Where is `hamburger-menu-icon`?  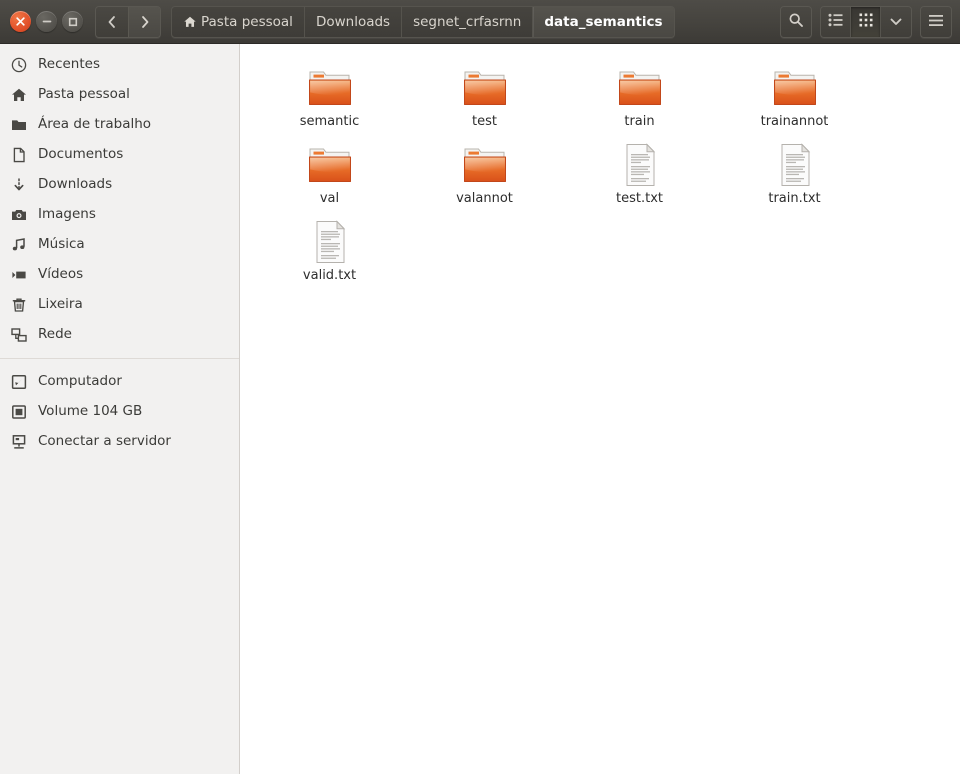
hamburger-menu-icon is located at coordinates (936, 21).